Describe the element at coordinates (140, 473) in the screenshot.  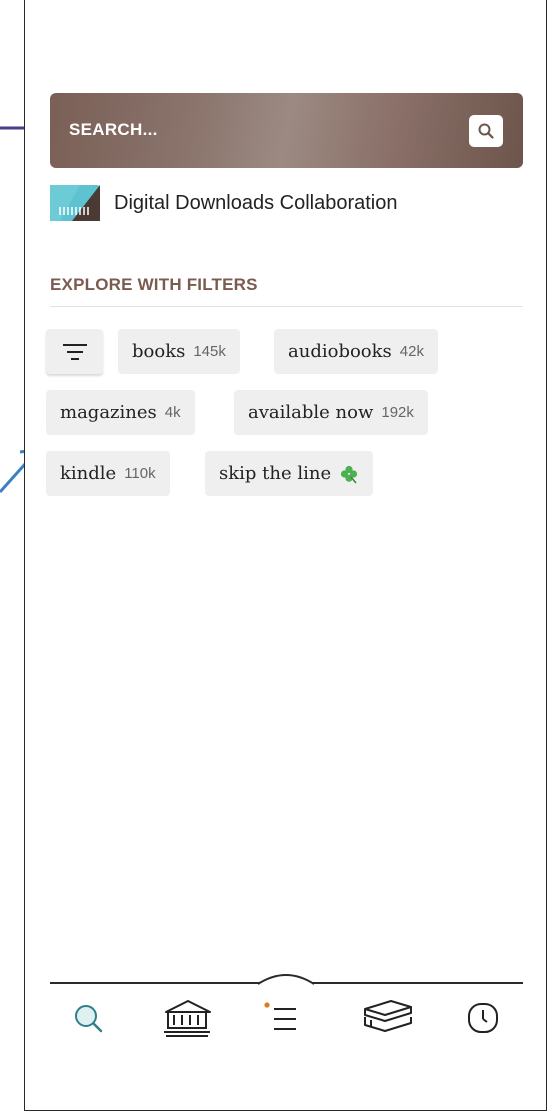
I see `chip-count: 110k` at that location.